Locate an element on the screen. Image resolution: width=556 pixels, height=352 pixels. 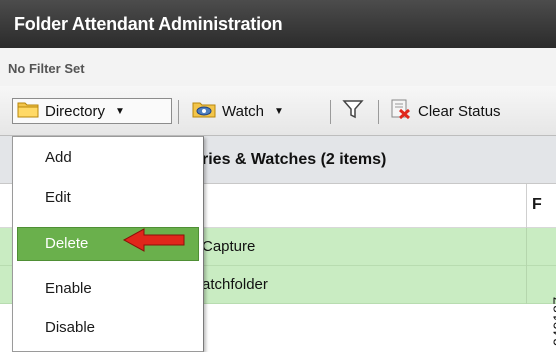
menu-item-edit: Edit is located at coordinates (108, 198).